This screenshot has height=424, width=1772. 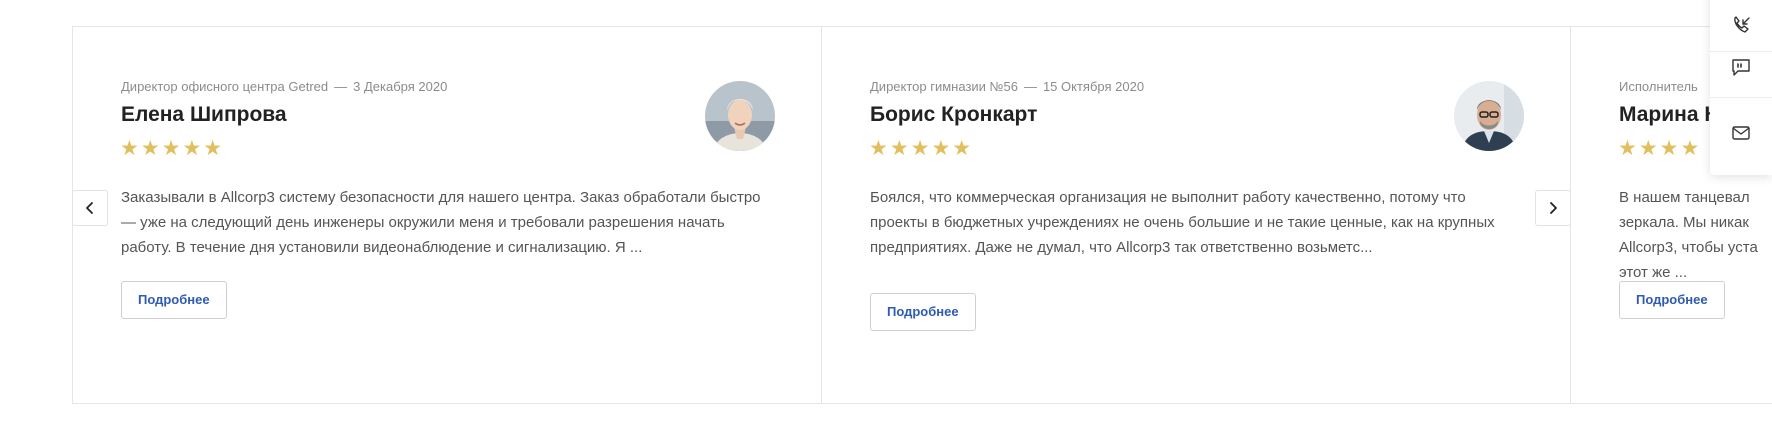 What do you see at coordinates (1658, 86) in the screenshot?
I see `review-position: Исполнитель` at bounding box center [1658, 86].